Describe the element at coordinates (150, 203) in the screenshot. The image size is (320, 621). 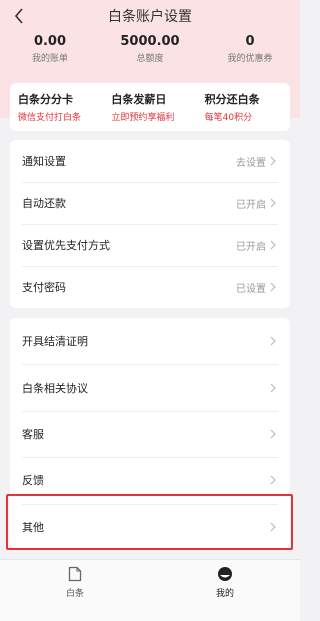
I see `settings-row-auto-repay: 自动还款 已开启` at that location.